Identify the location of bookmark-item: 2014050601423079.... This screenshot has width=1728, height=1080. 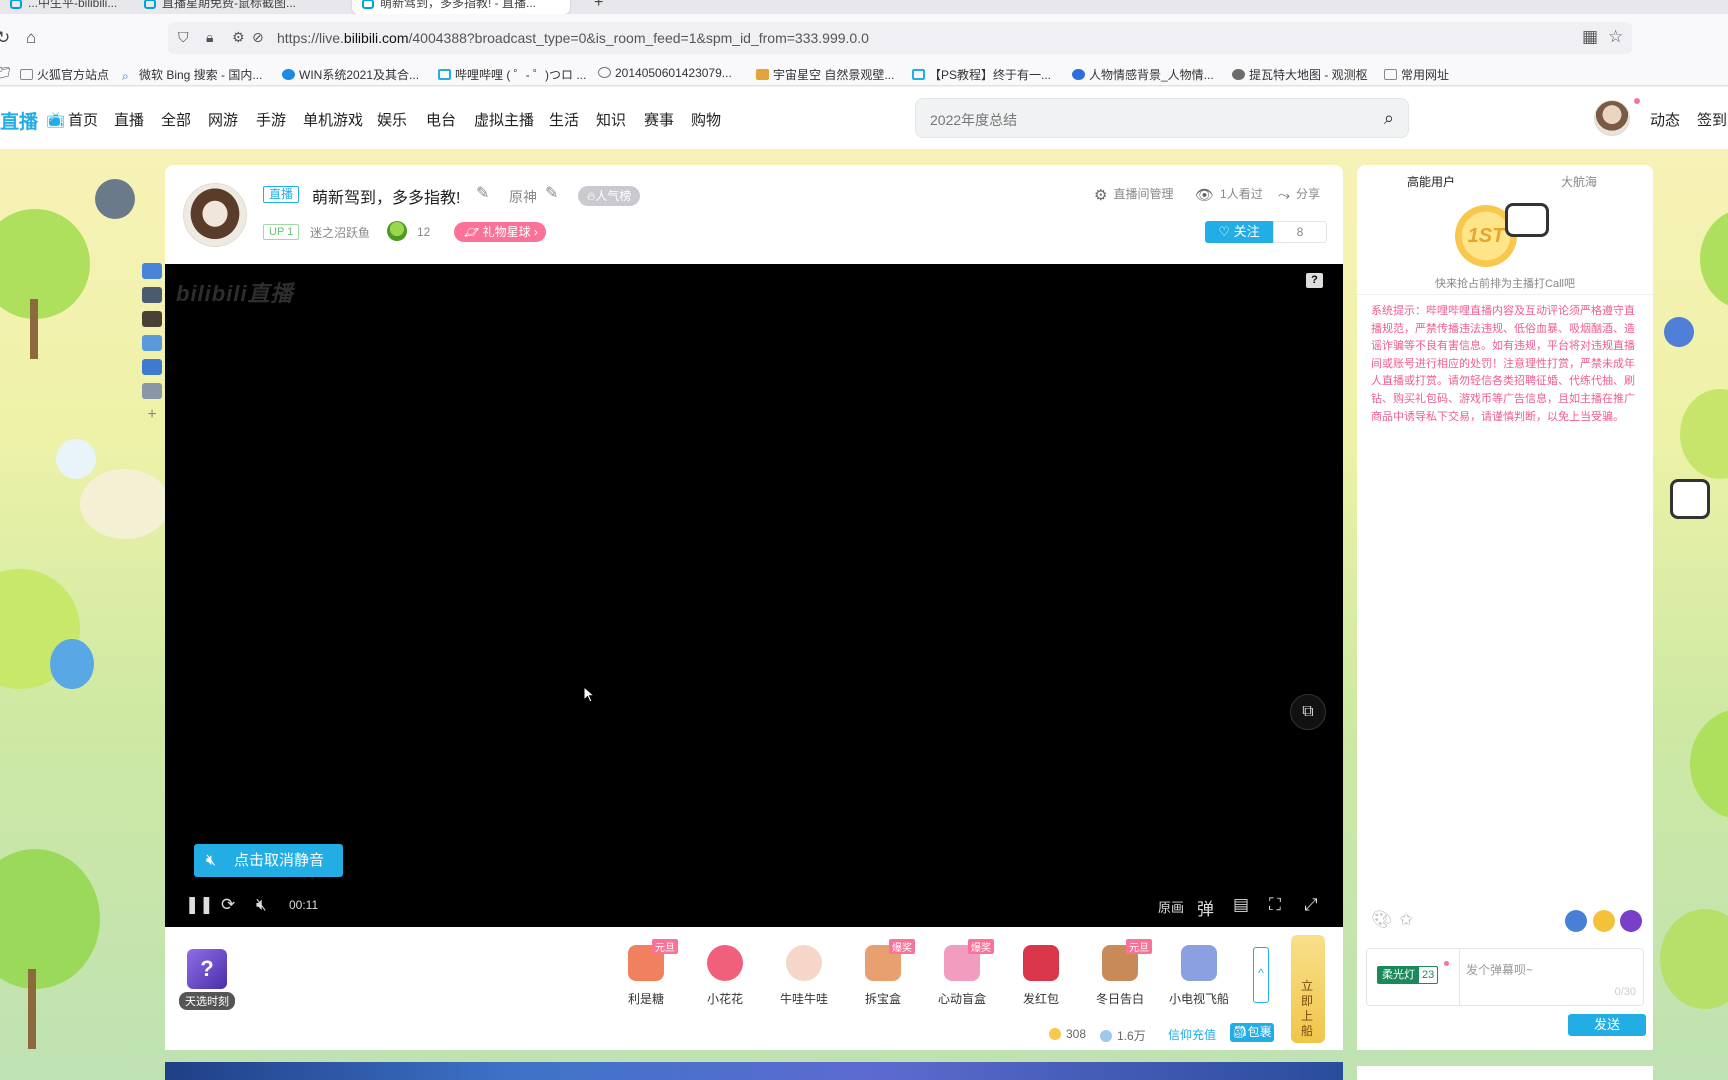
(665, 73).